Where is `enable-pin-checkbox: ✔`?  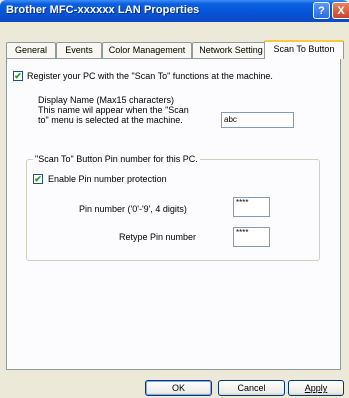 enable-pin-checkbox: ✔ is located at coordinates (38, 179).